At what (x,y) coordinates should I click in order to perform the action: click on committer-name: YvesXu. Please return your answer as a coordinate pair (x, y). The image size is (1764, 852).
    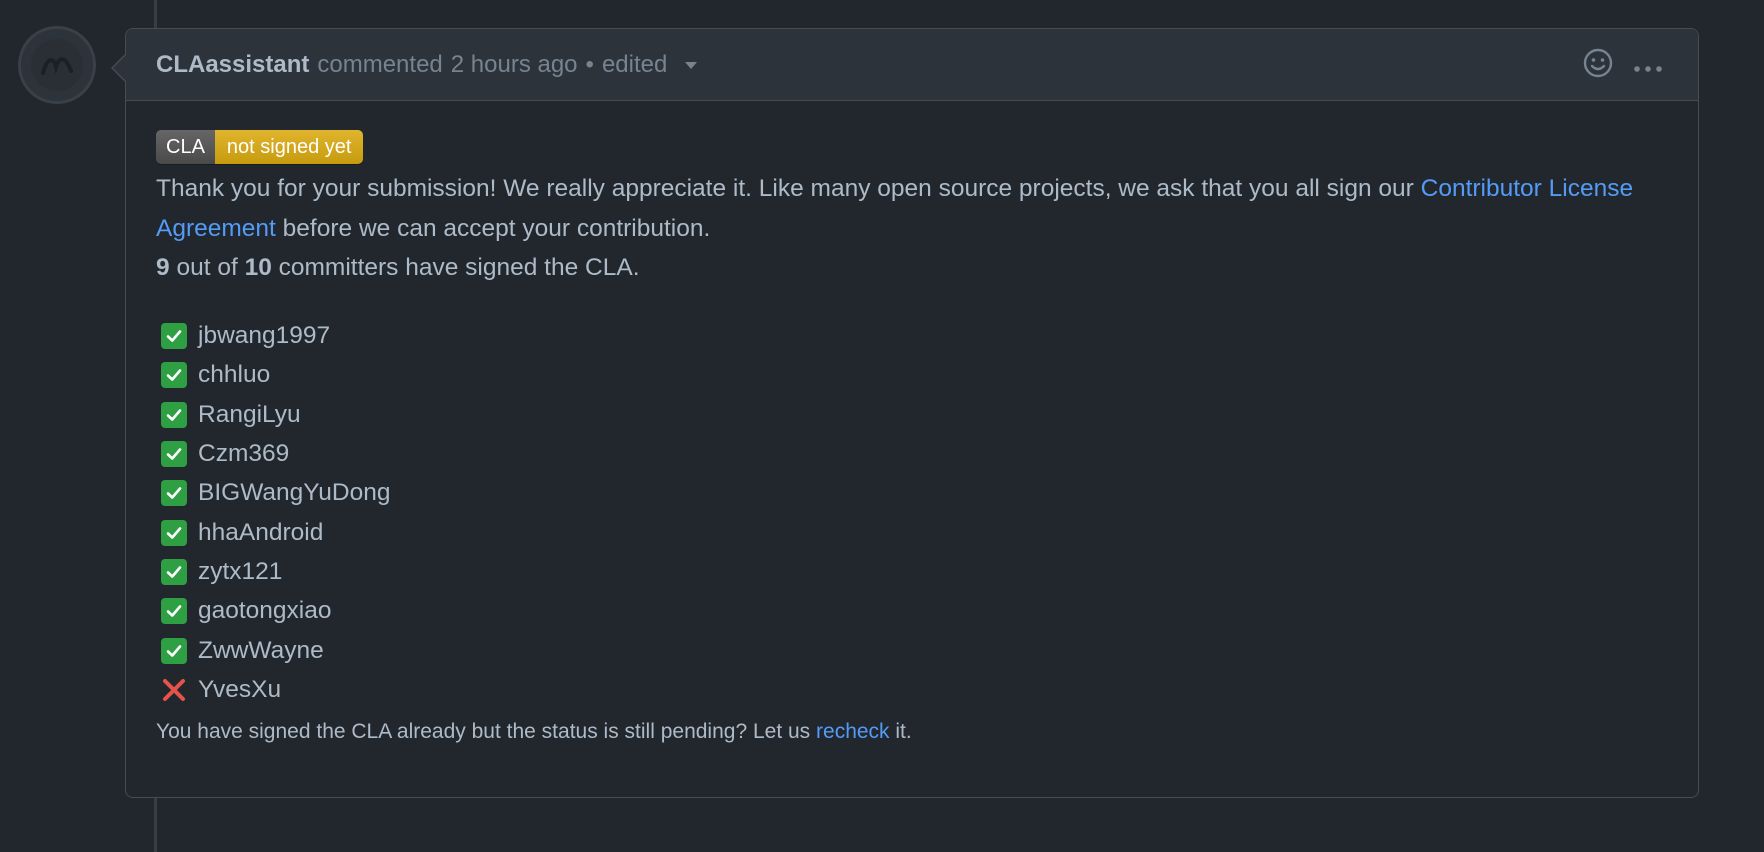
    Looking at the image, I should click on (240, 689).